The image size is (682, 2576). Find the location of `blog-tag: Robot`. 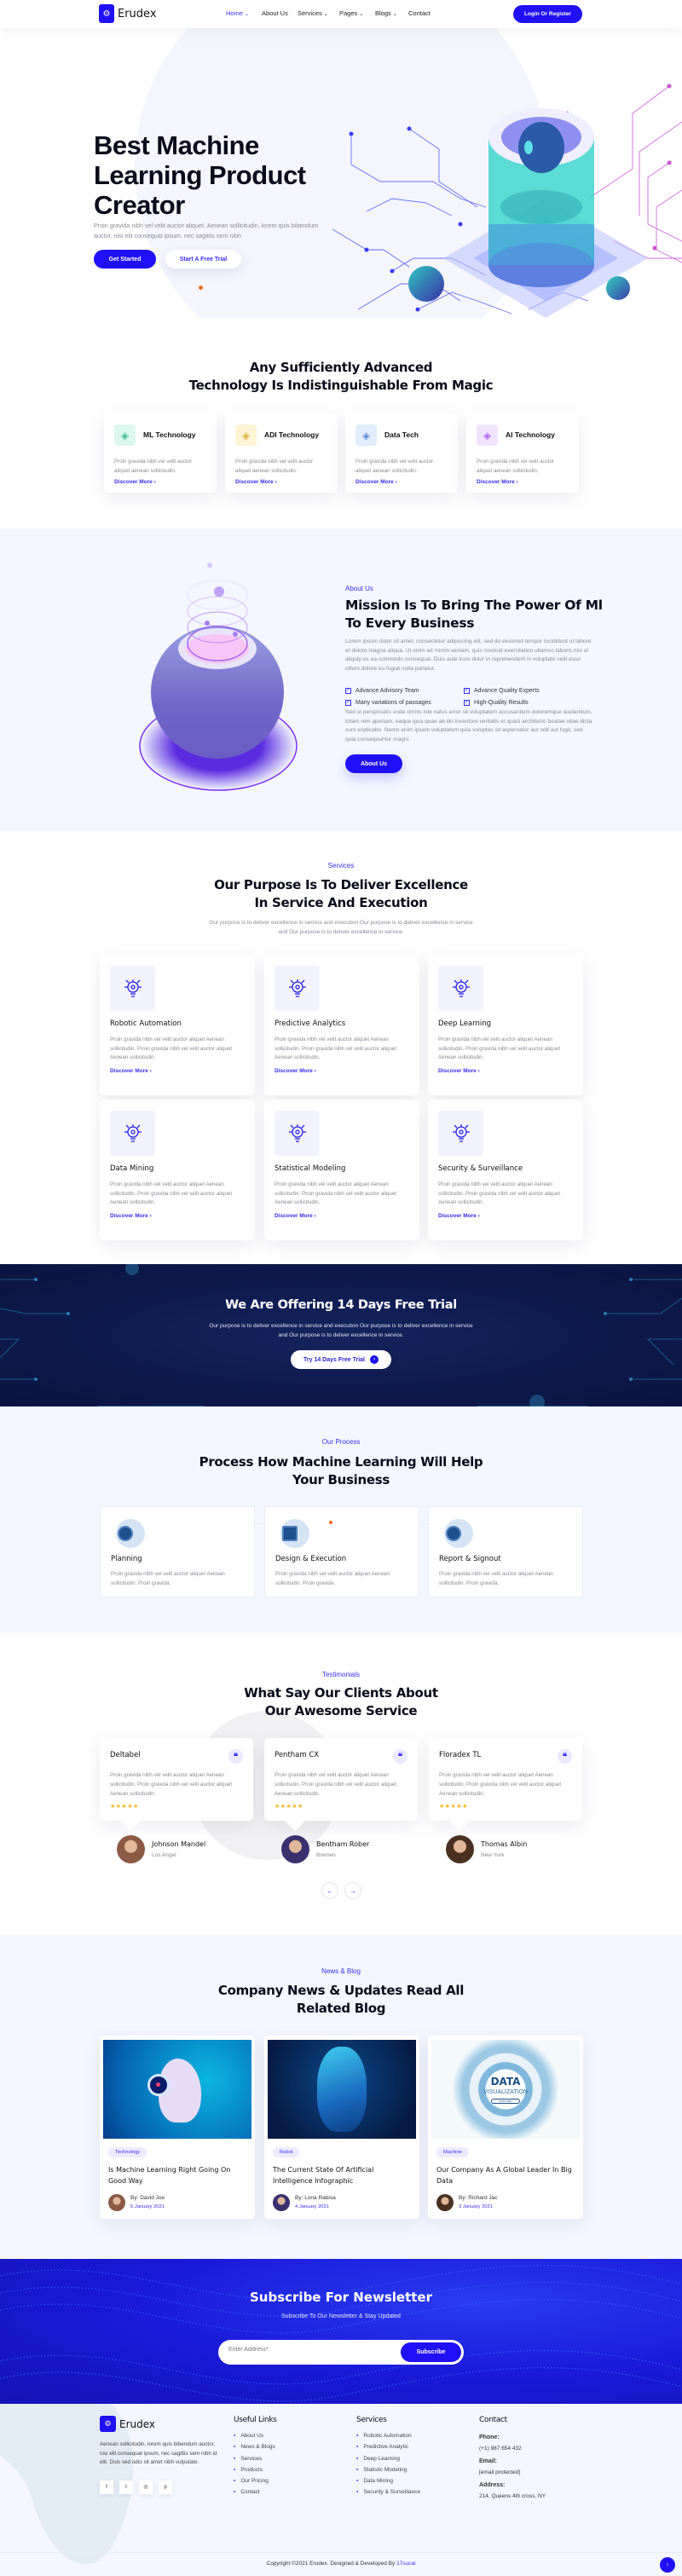

blog-tag: Robot is located at coordinates (286, 2152).